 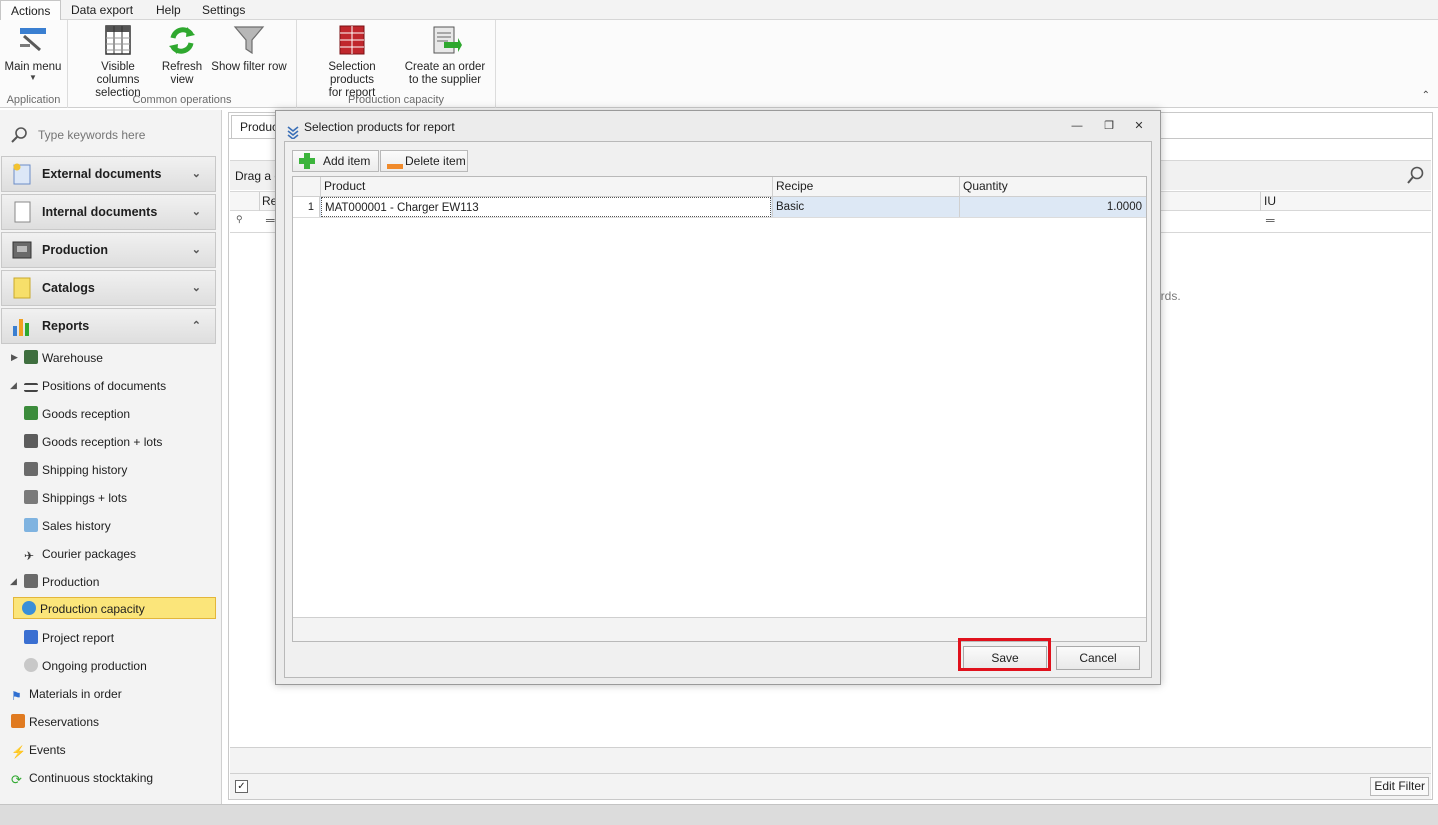 I want to click on ribbon-tab-bar: Actions Data export Help Settings, so click(x=719, y=10).